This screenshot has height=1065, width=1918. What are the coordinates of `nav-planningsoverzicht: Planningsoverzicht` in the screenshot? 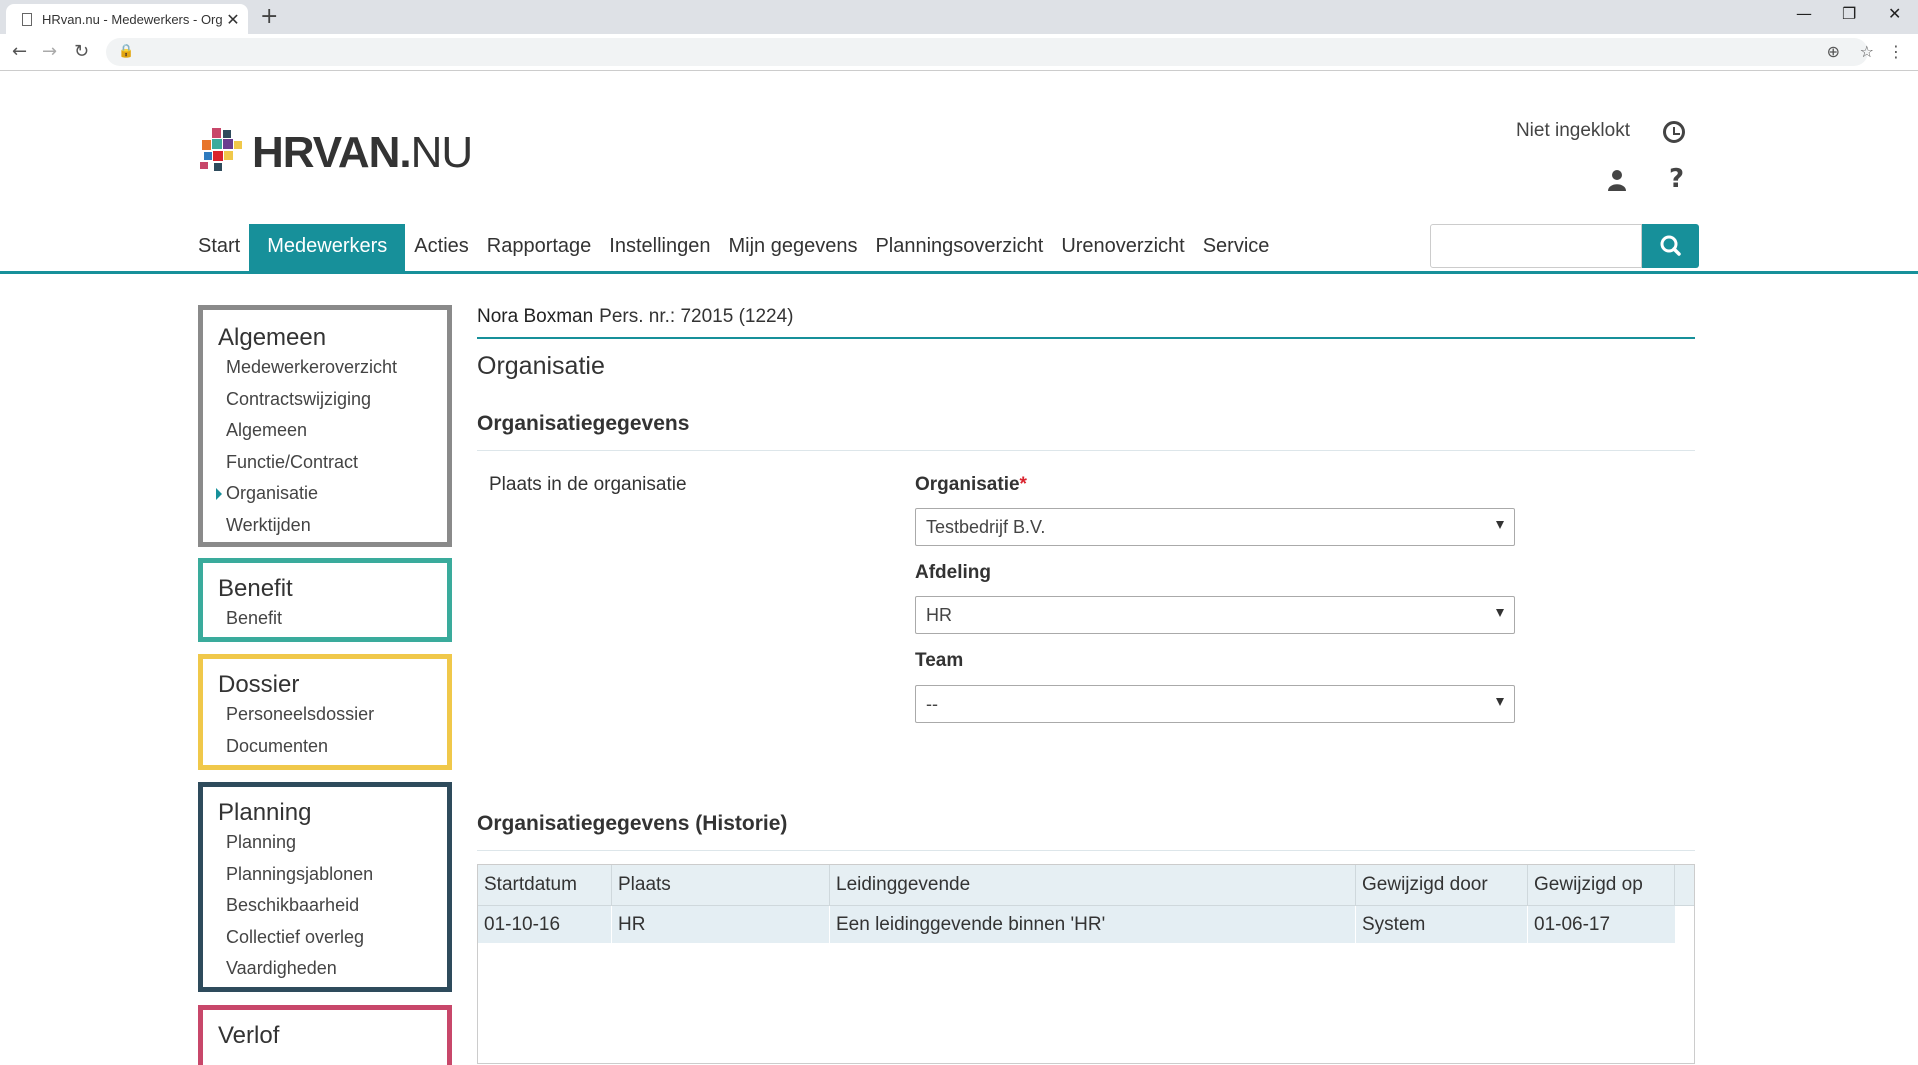 It's located at (959, 247).